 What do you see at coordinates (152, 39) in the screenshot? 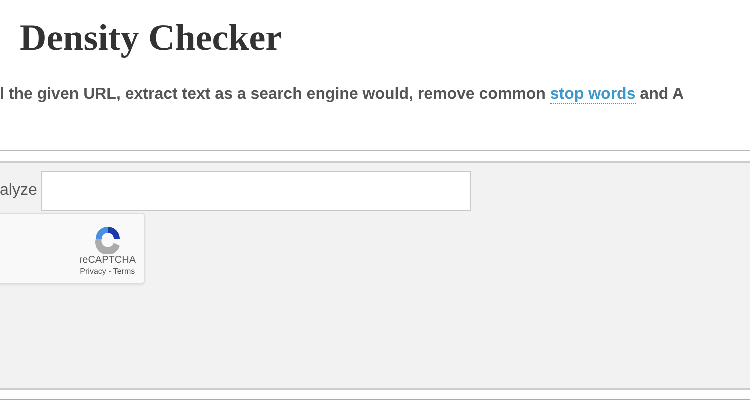
I see `page-title: Density Checker` at bounding box center [152, 39].